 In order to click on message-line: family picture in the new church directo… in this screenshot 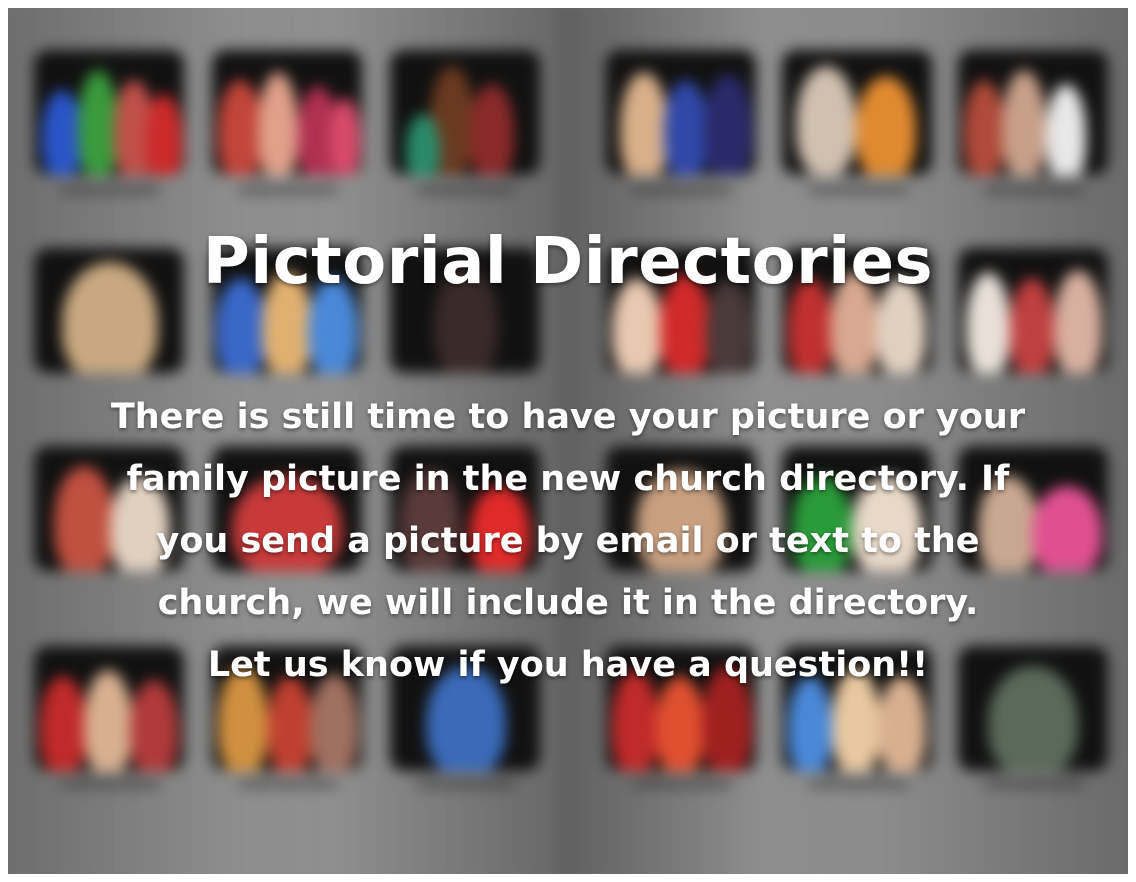, I will do `click(568, 479)`.